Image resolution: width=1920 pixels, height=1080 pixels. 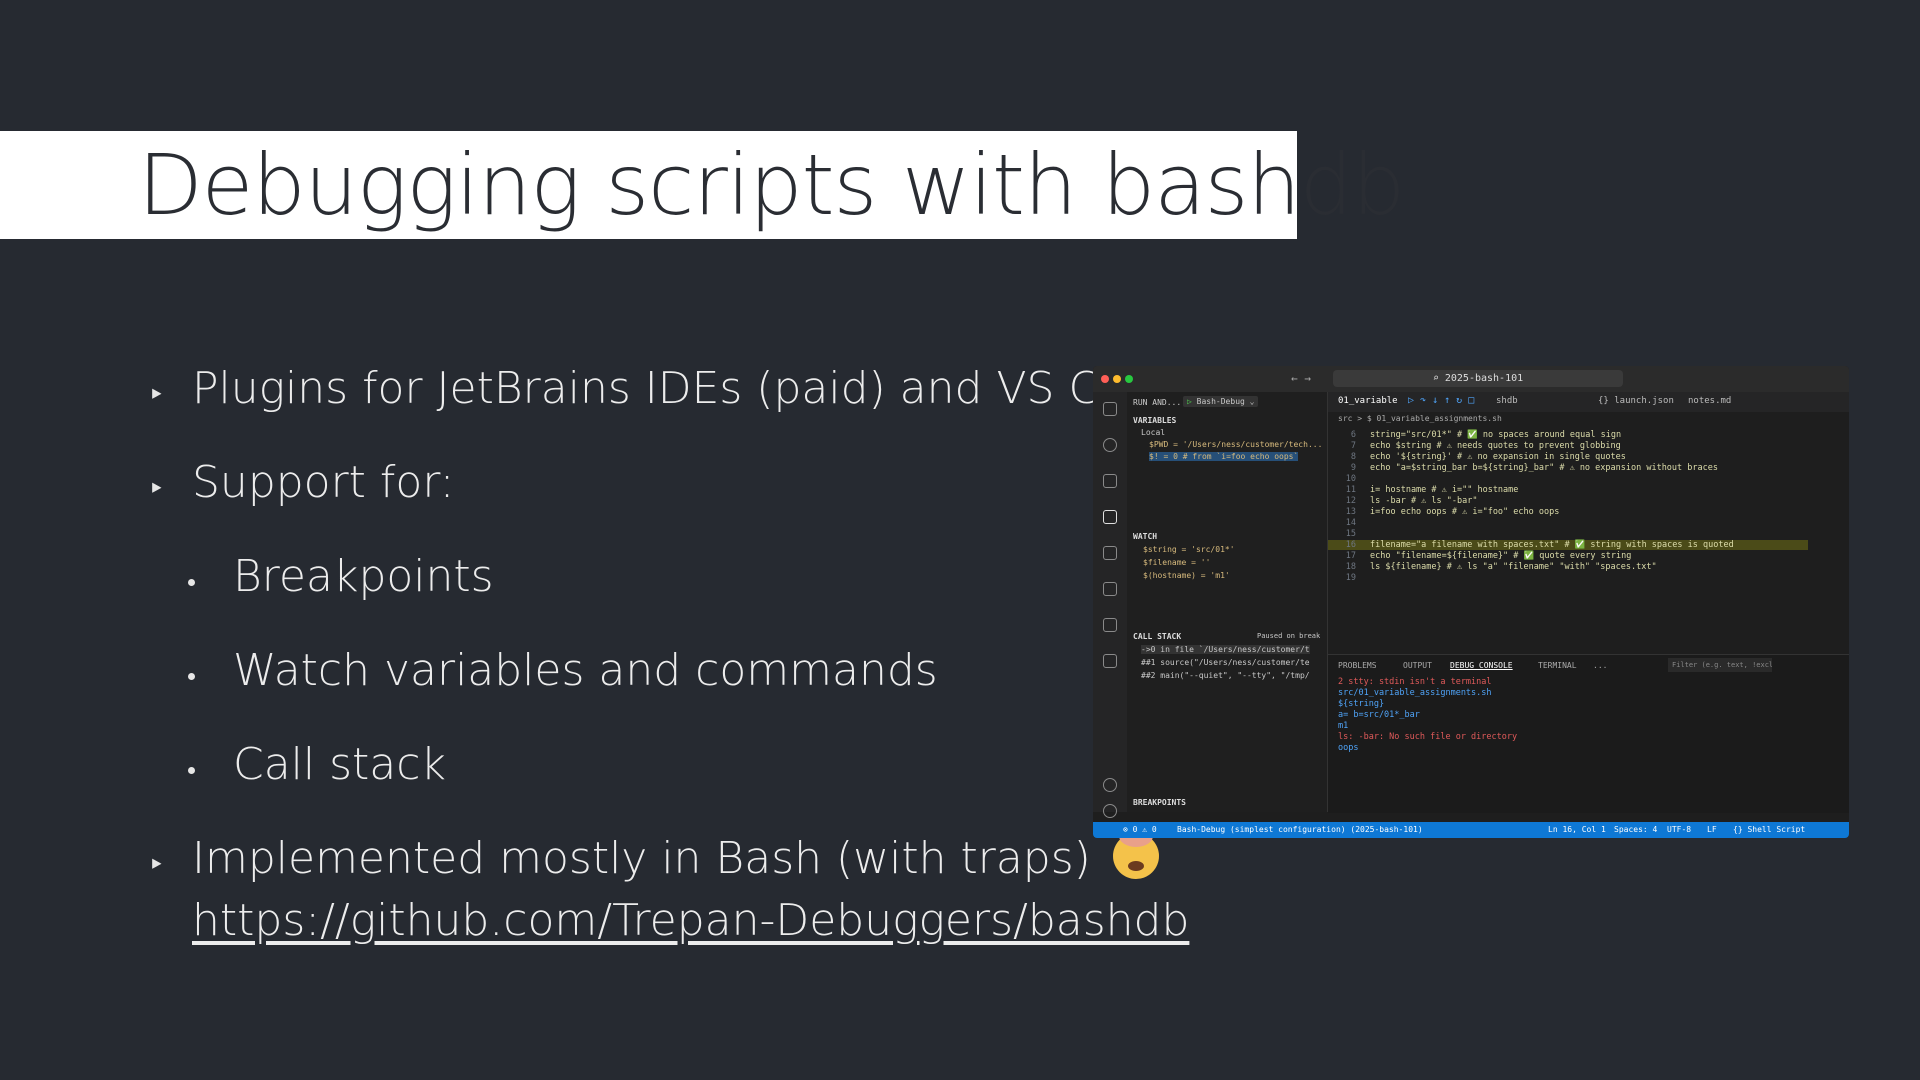 What do you see at coordinates (1145, 536) in the screenshot?
I see `watch-title: WATCH` at bounding box center [1145, 536].